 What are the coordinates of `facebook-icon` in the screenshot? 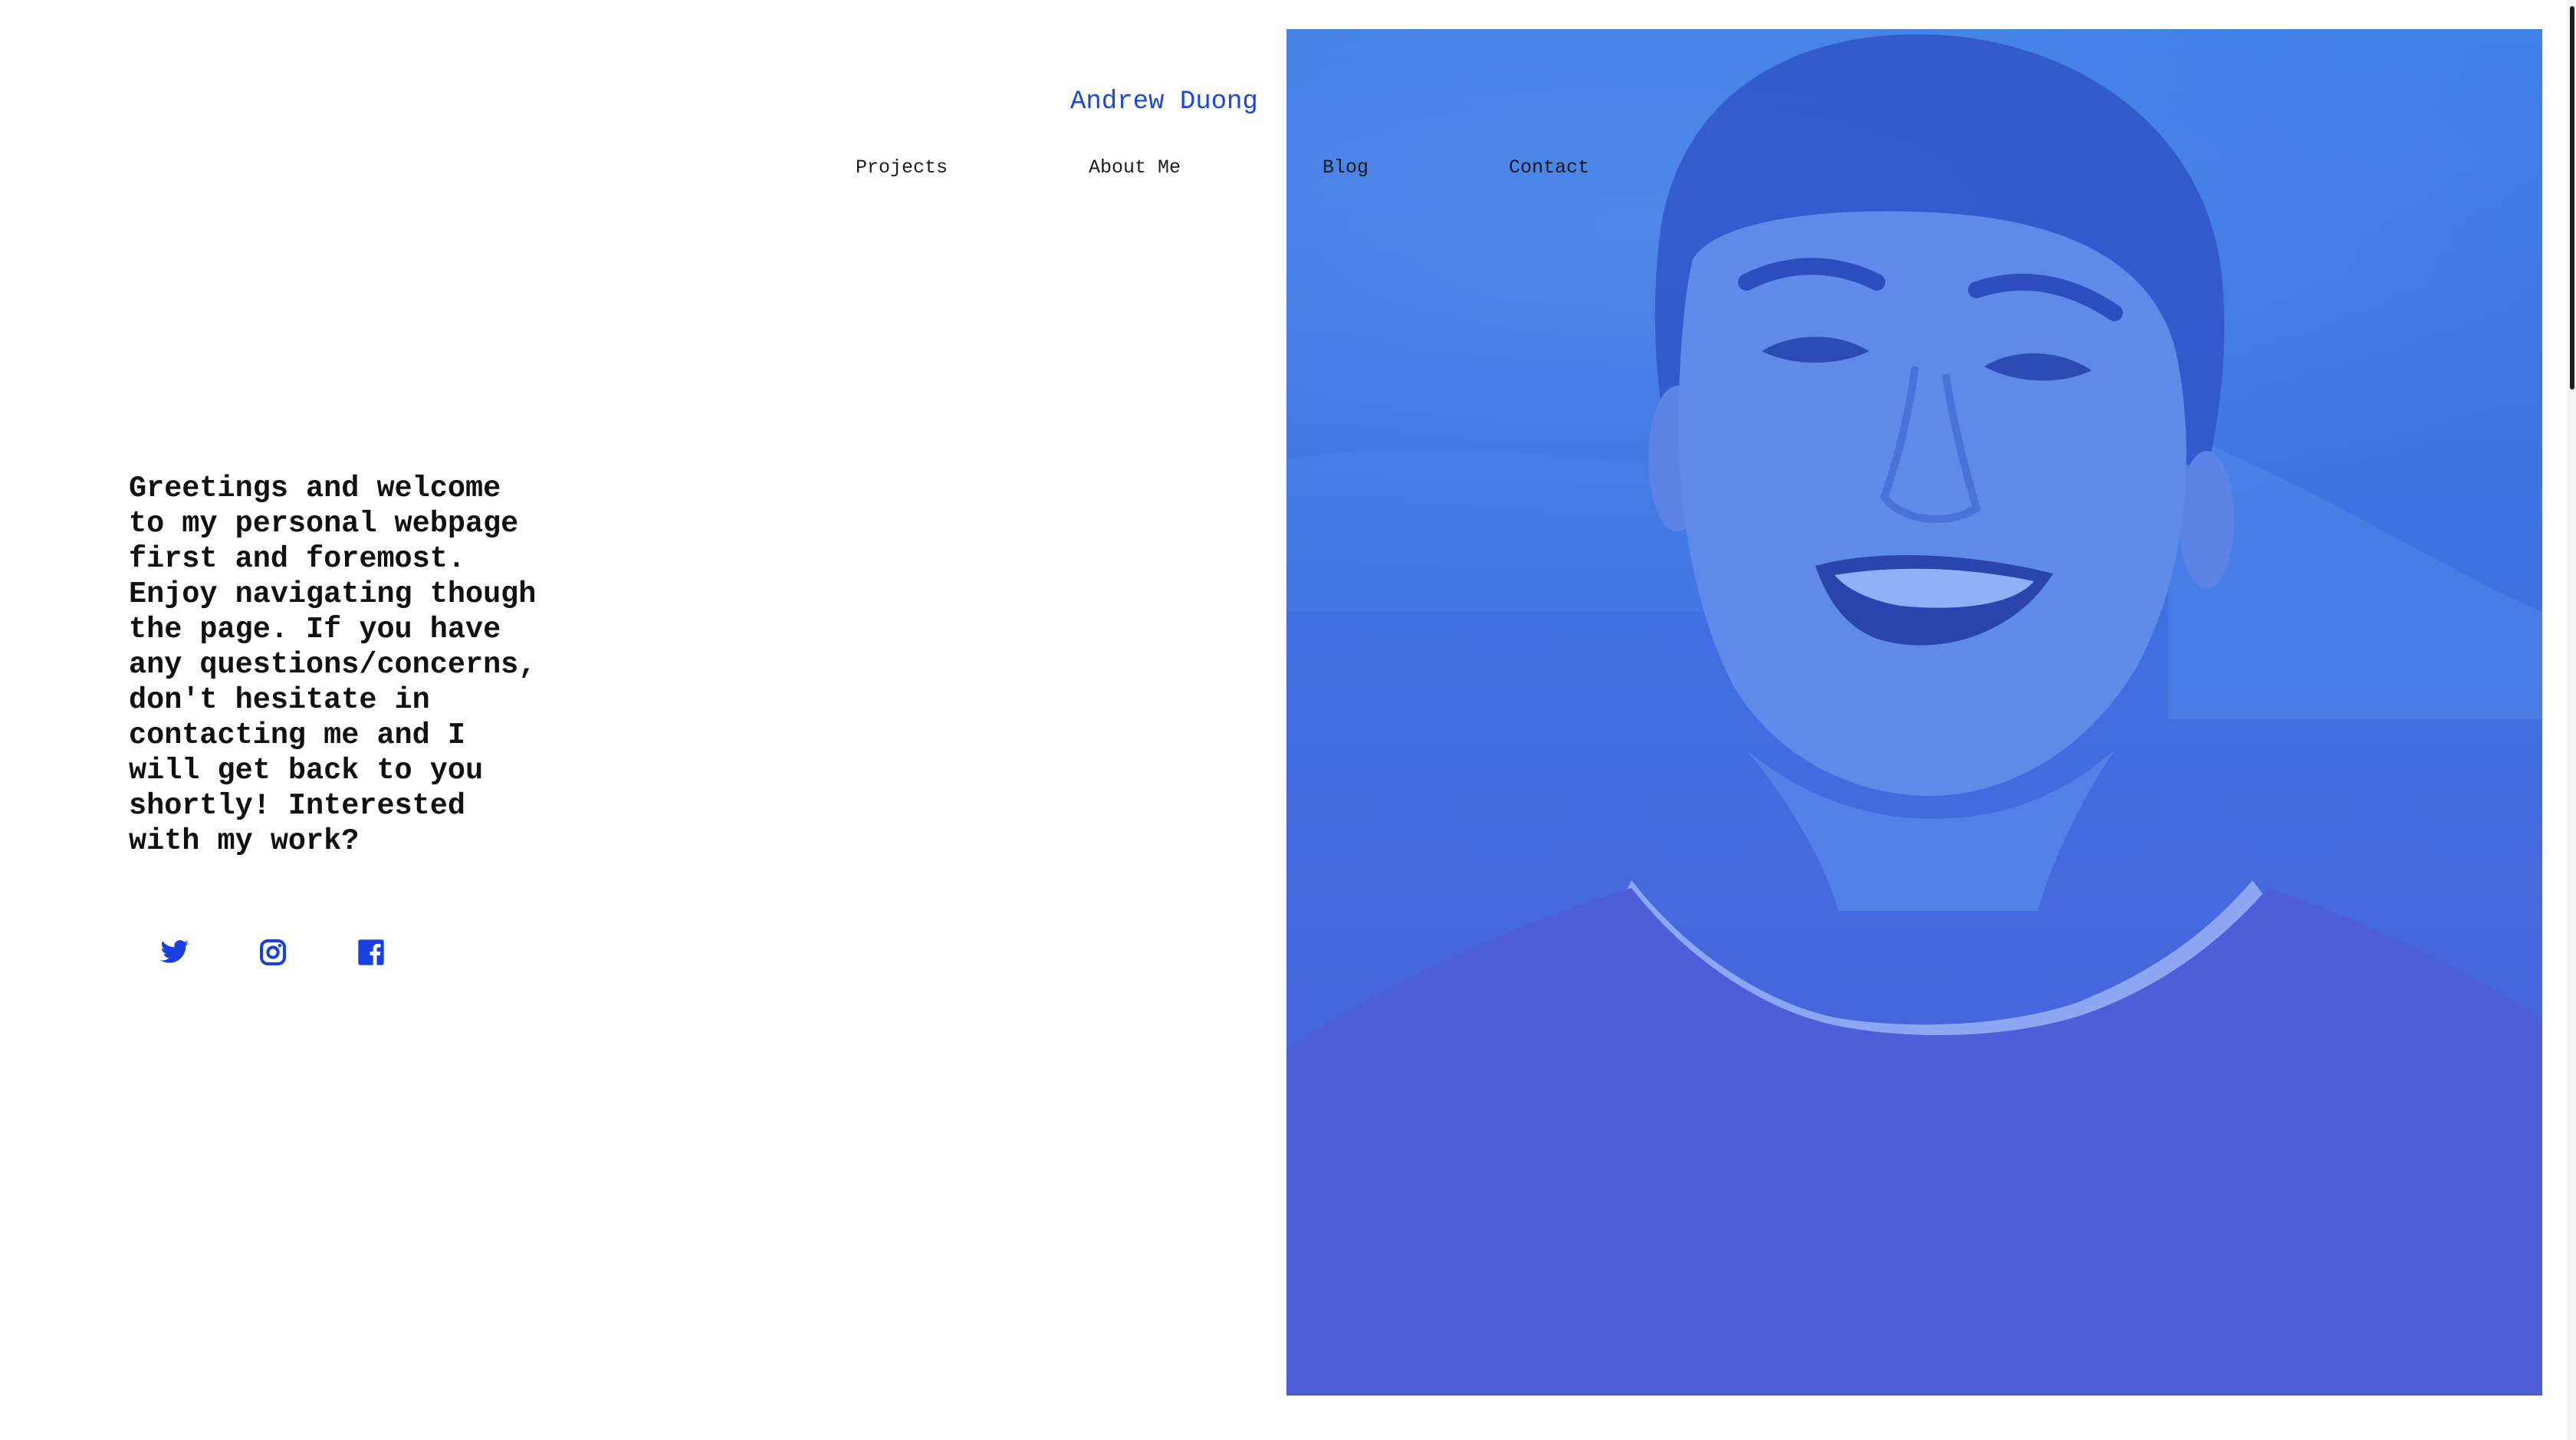 It's located at (371, 952).